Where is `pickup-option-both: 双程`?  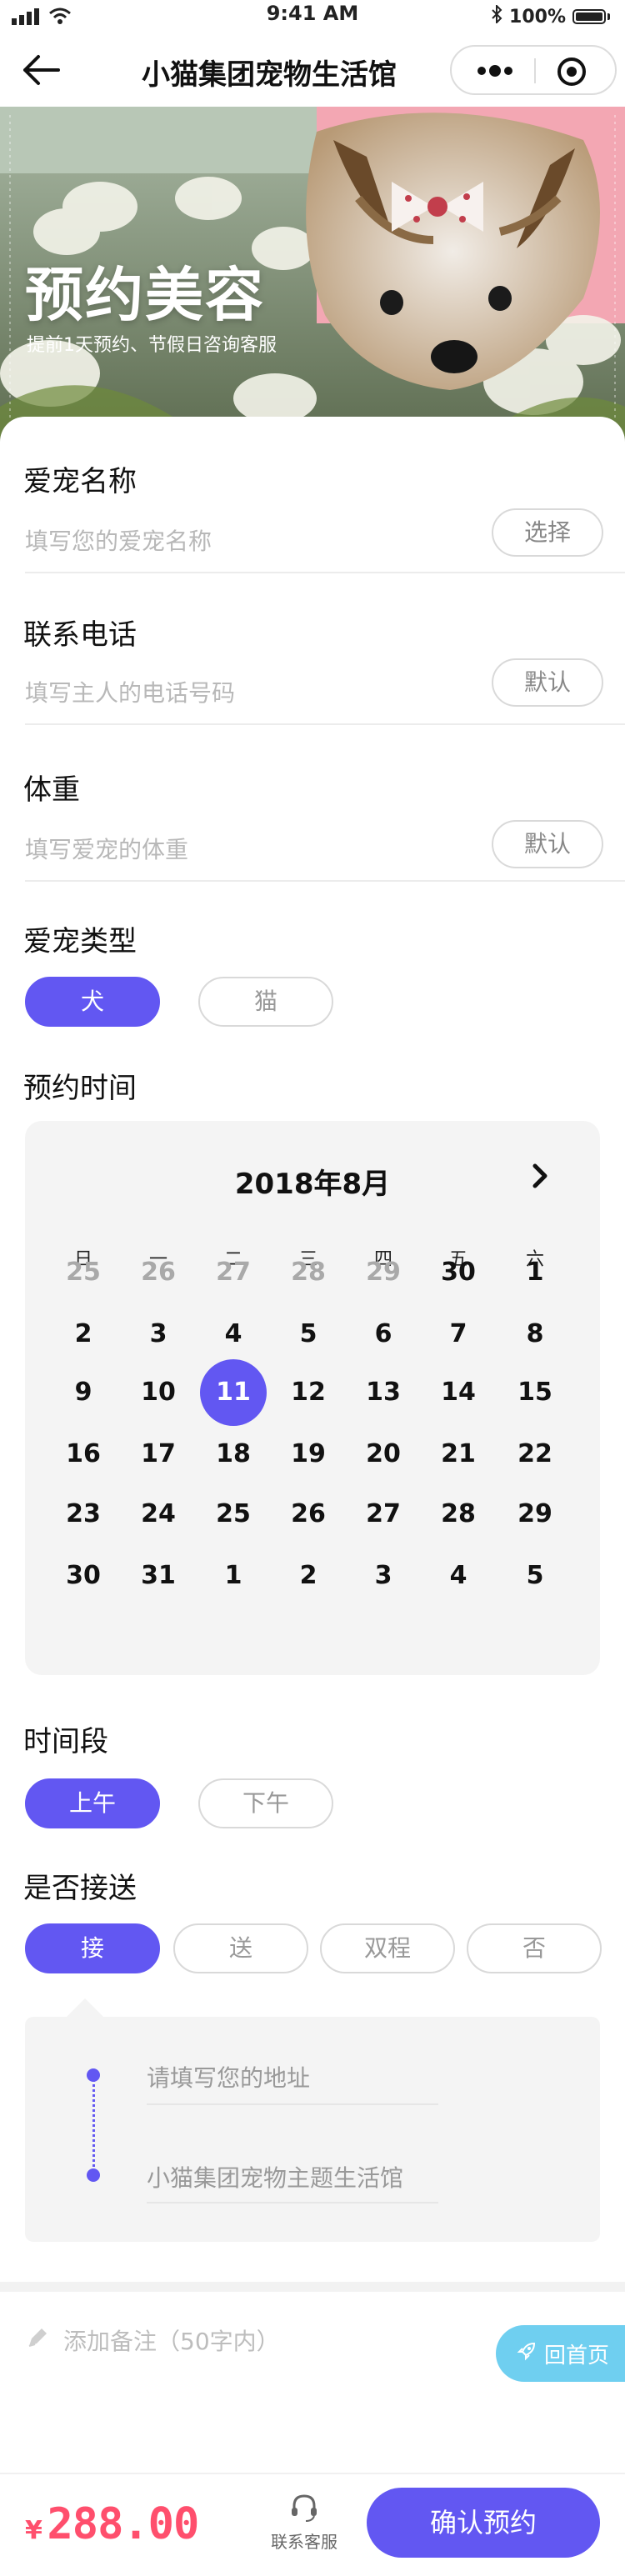
pickup-option-both: 双程 is located at coordinates (387, 1948).